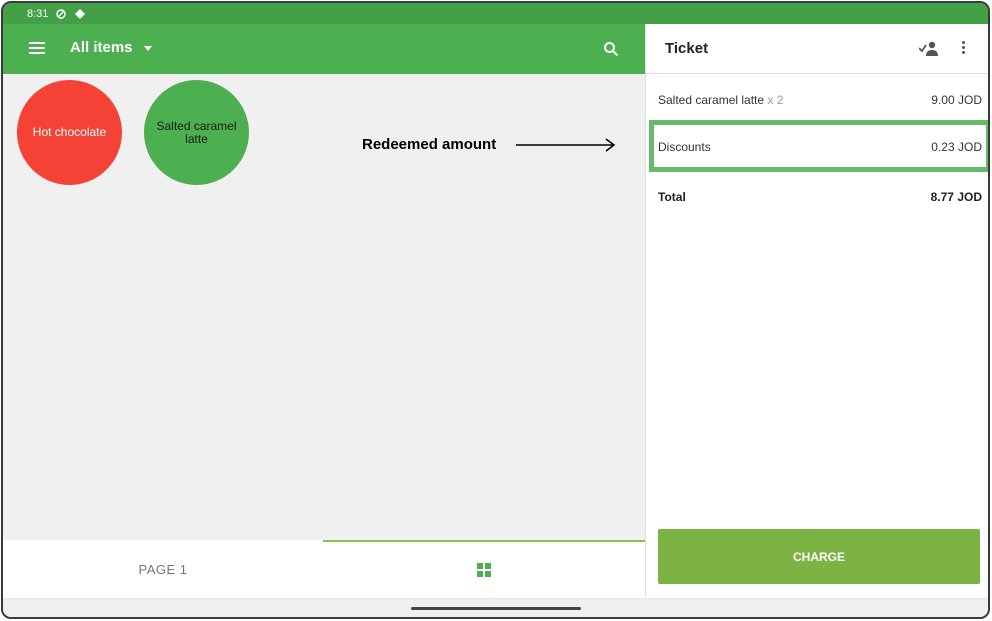 This screenshot has height=621, width=992. What do you see at coordinates (429, 144) in the screenshot?
I see `annotation-label: Redeemed amount` at bounding box center [429, 144].